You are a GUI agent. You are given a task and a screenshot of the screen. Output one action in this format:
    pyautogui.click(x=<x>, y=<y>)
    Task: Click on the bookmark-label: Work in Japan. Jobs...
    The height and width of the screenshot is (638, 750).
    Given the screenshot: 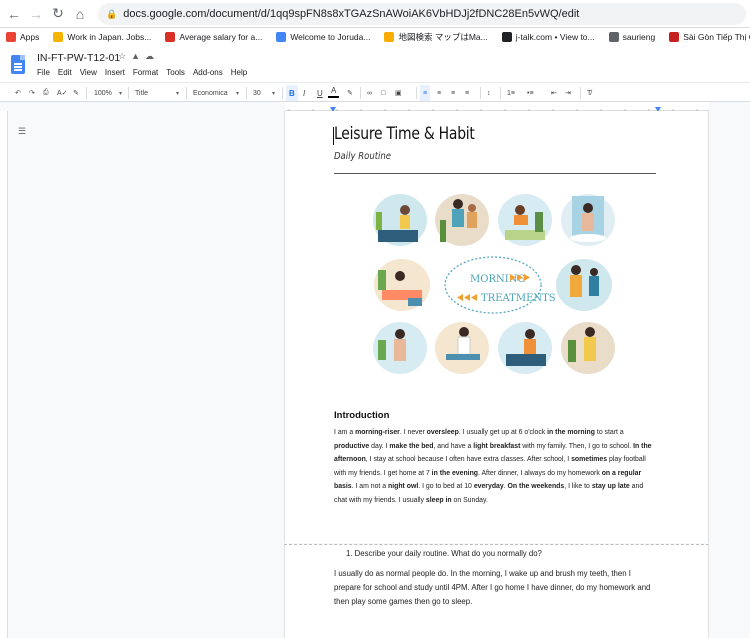 What is the action you would take?
    pyautogui.click(x=109, y=37)
    